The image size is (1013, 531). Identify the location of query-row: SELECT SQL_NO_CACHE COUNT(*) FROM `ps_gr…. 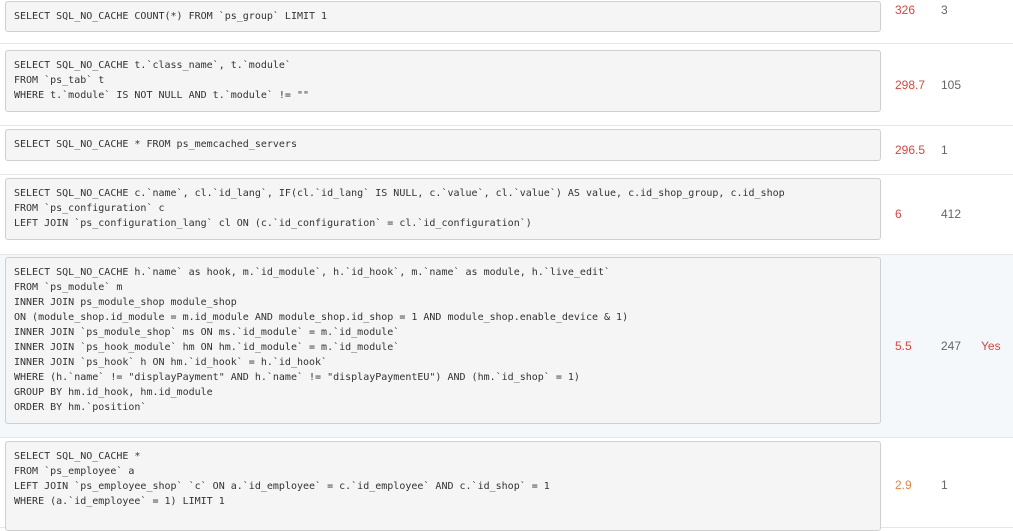
(506, 22).